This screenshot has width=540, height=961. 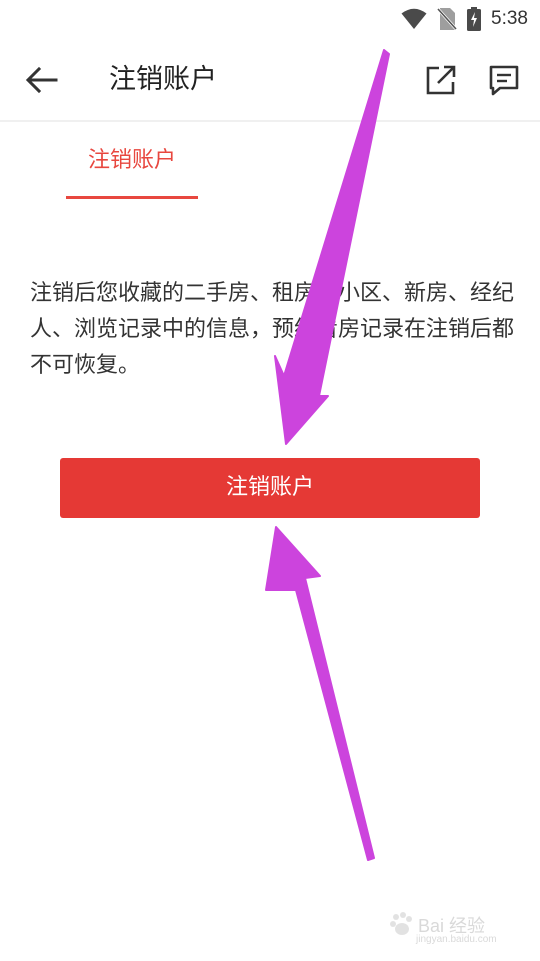 I want to click on share-external-icon, so click(x=441, y=80).